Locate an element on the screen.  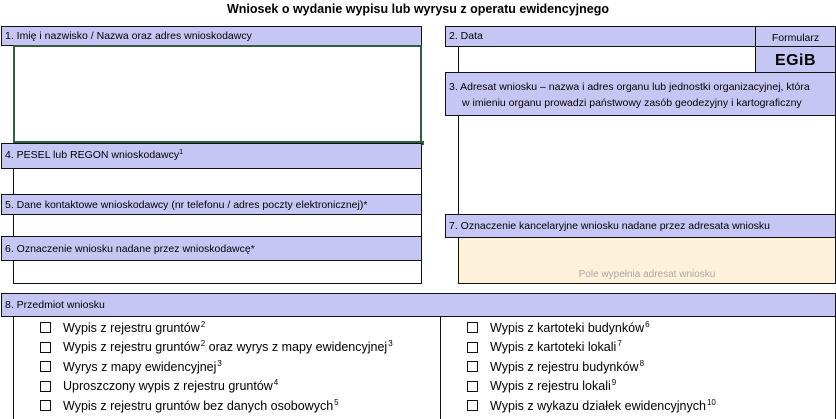
form-type-label: Formularz is located at coordinates (795, 36).